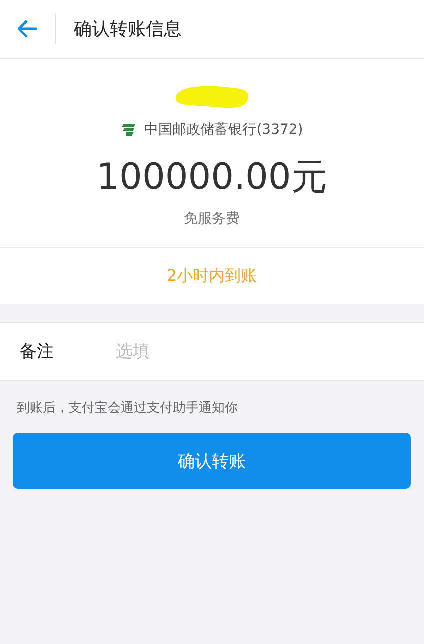 This screenshot has height=644, width=424. What do you see at coordinates (212, 461) in the screenshot?
I see `confirm-button: 确认转账` at bounding box center [212, 461].